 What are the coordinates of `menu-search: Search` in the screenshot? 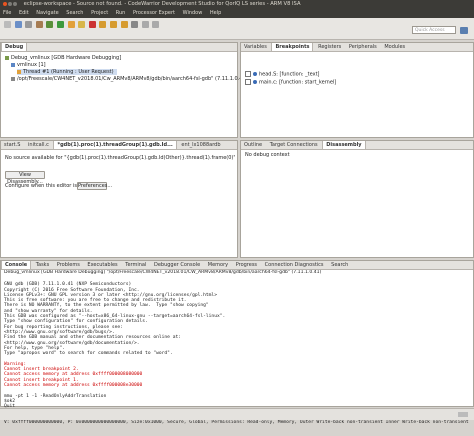 It's located at (74, 13).